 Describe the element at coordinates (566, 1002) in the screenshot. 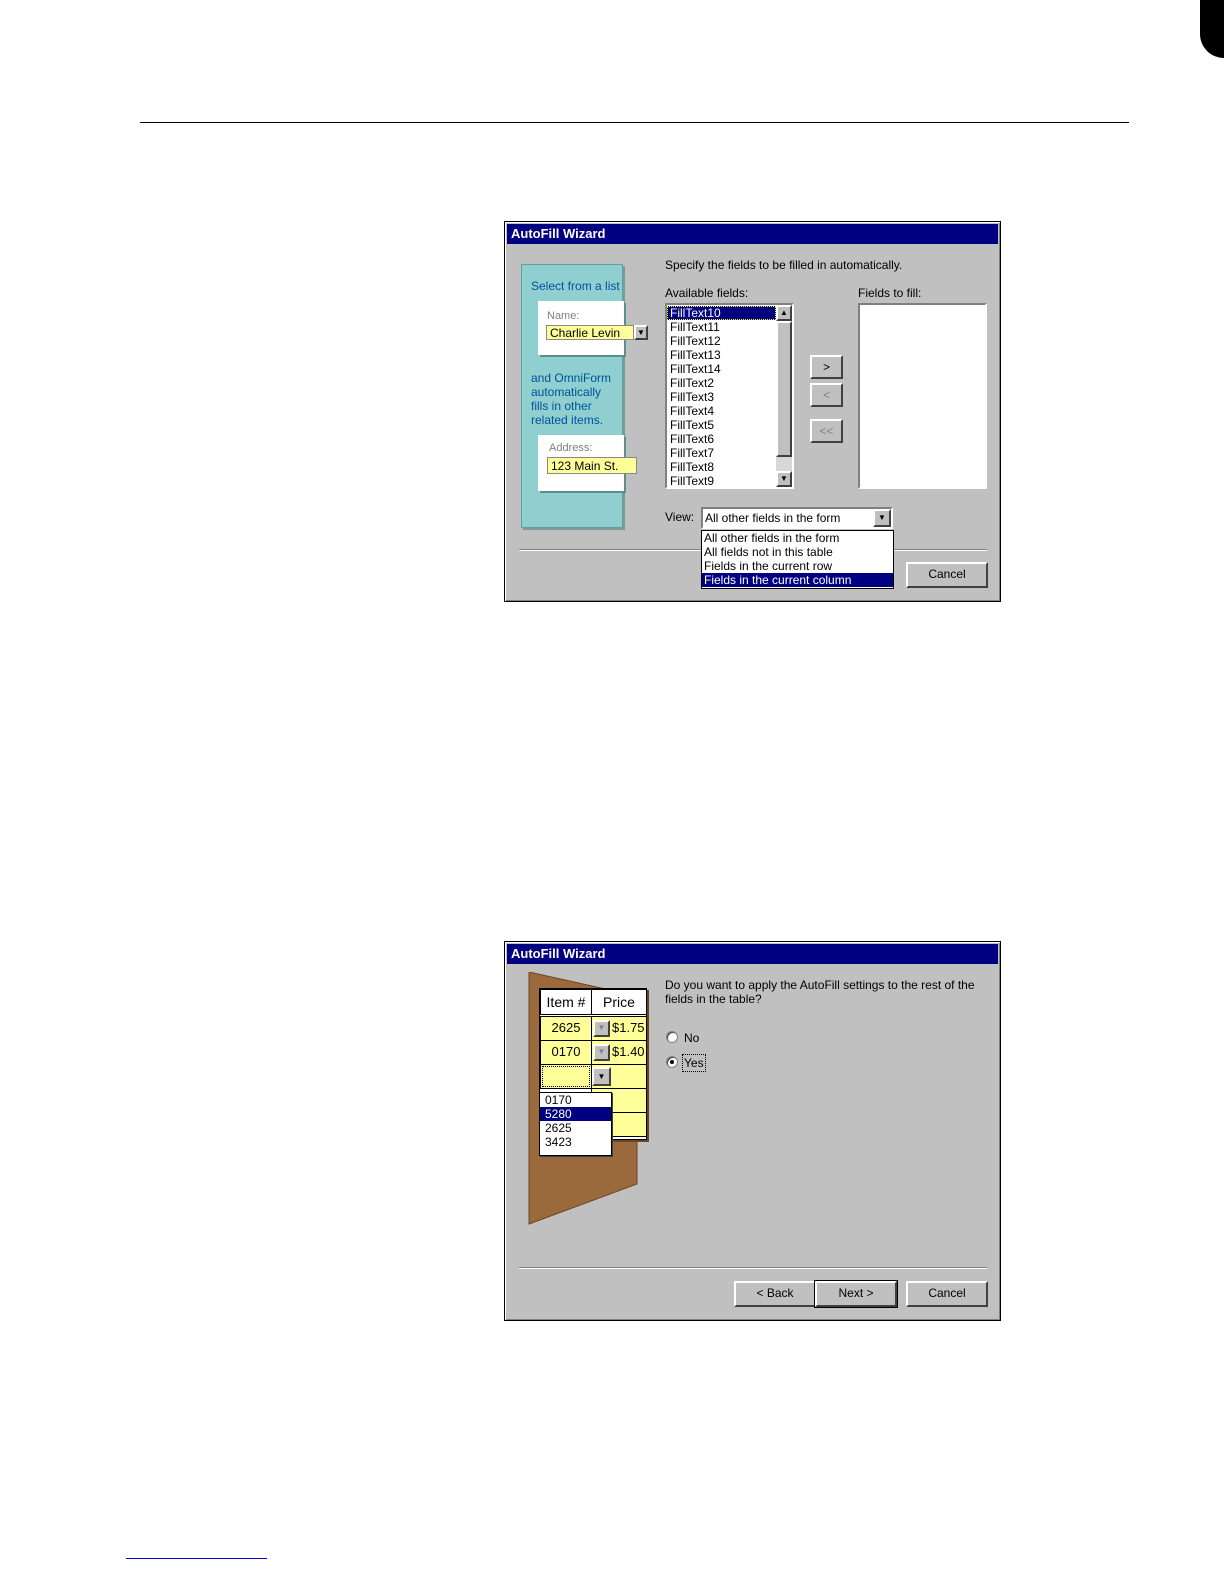

I see `table-header-item: Item #` at that location.